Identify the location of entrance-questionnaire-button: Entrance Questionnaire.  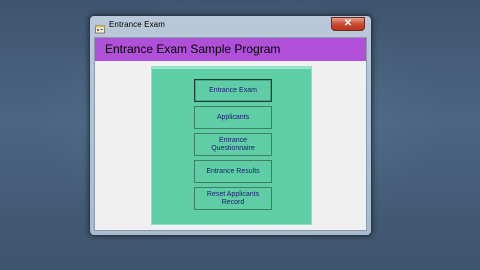
(233, 144).